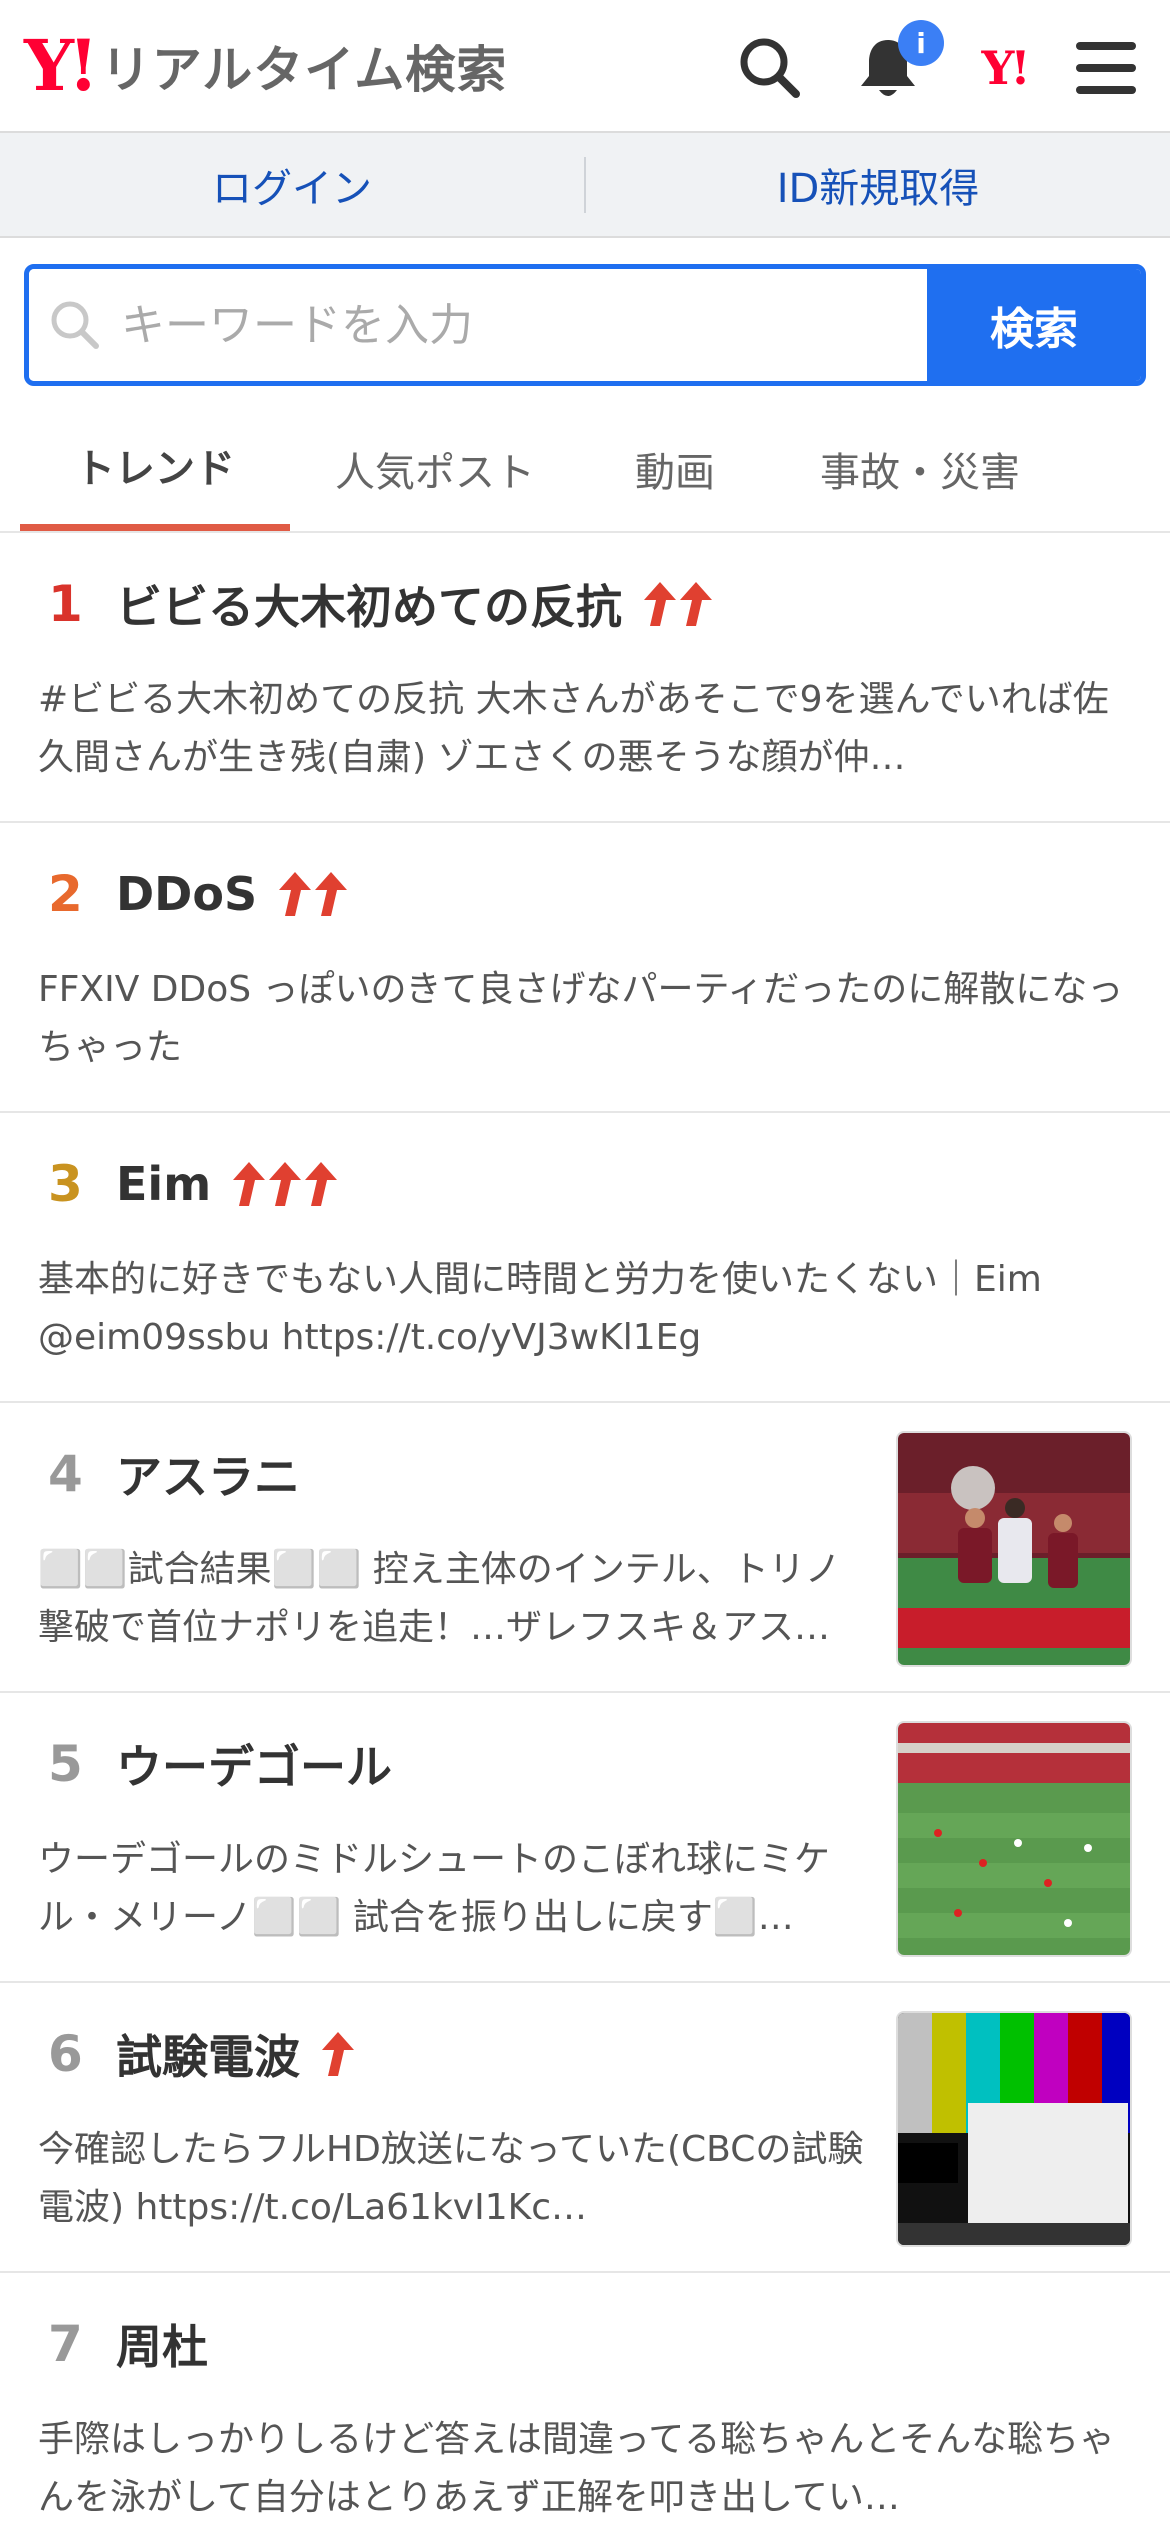 Image resolution: width=1170 pixels, height=2532 pixels. I want to click on hamburger-menu-icon, so click(1106, 68).